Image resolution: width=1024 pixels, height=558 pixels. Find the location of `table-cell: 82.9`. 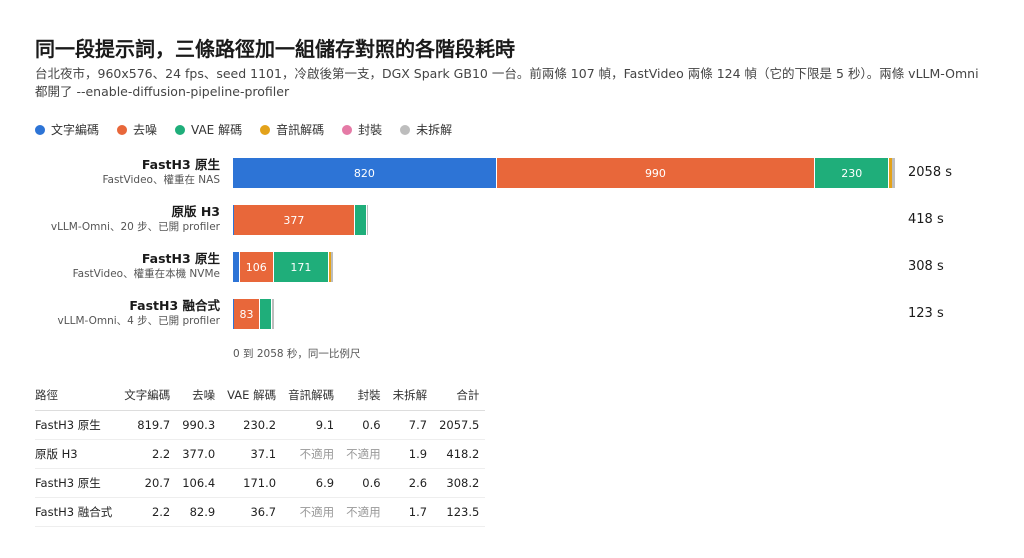

table-cell: 82.9 is located at coordinates (199, 512).